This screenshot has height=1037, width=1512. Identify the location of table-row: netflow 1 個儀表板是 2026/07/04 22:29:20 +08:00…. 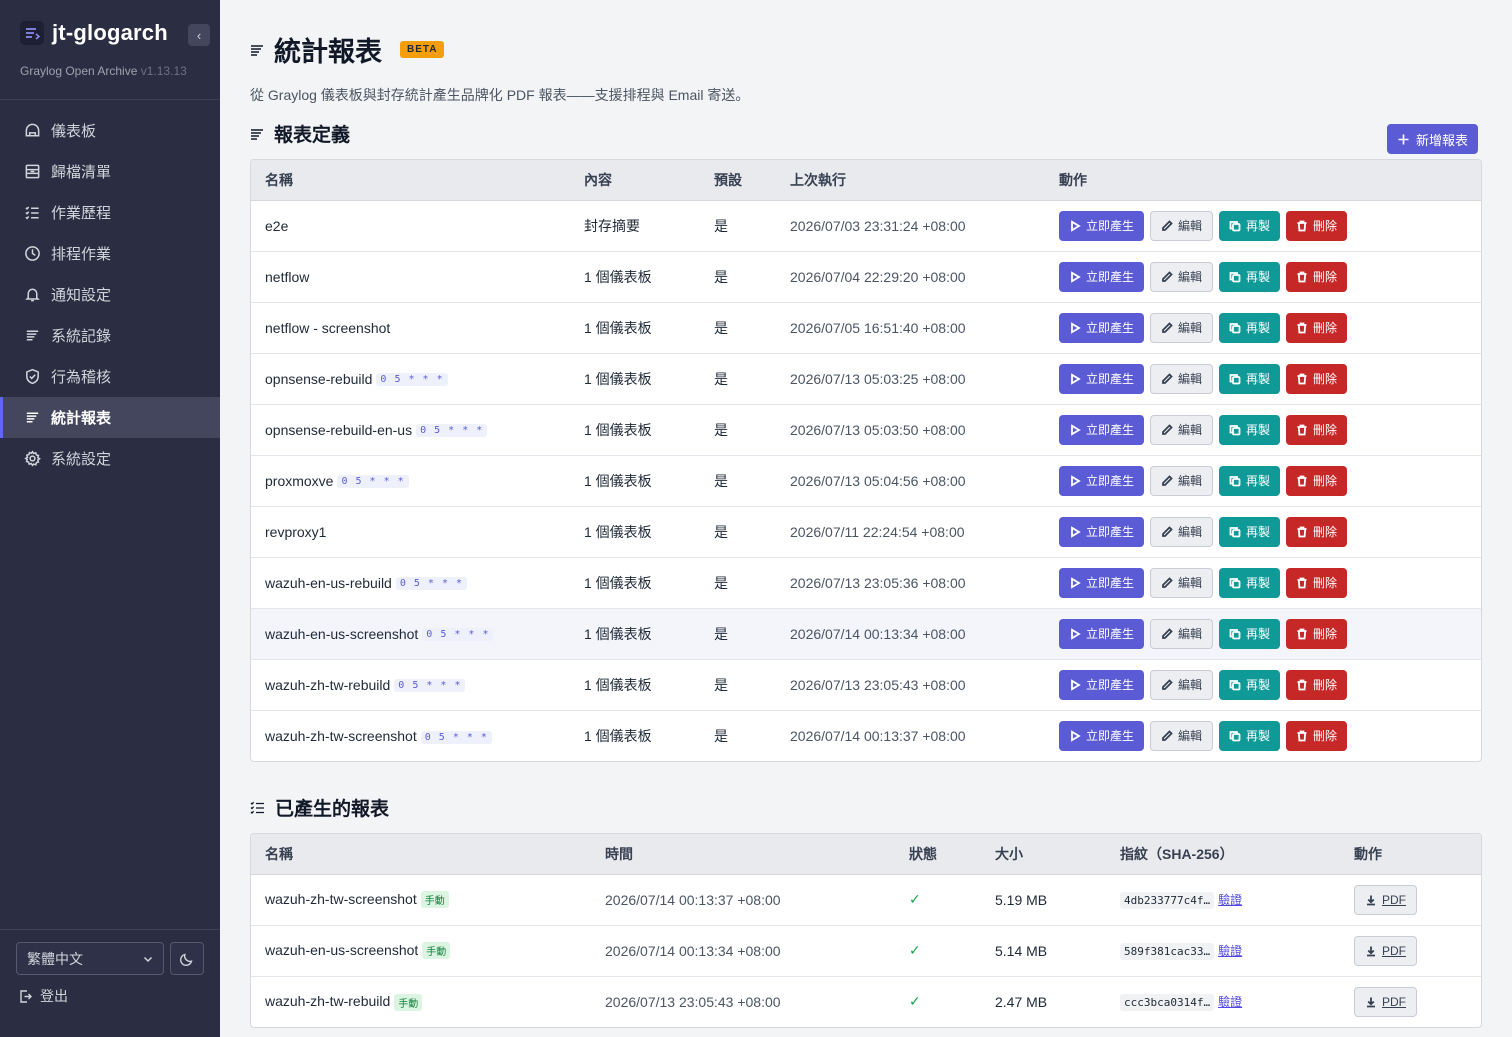
(866, 277).